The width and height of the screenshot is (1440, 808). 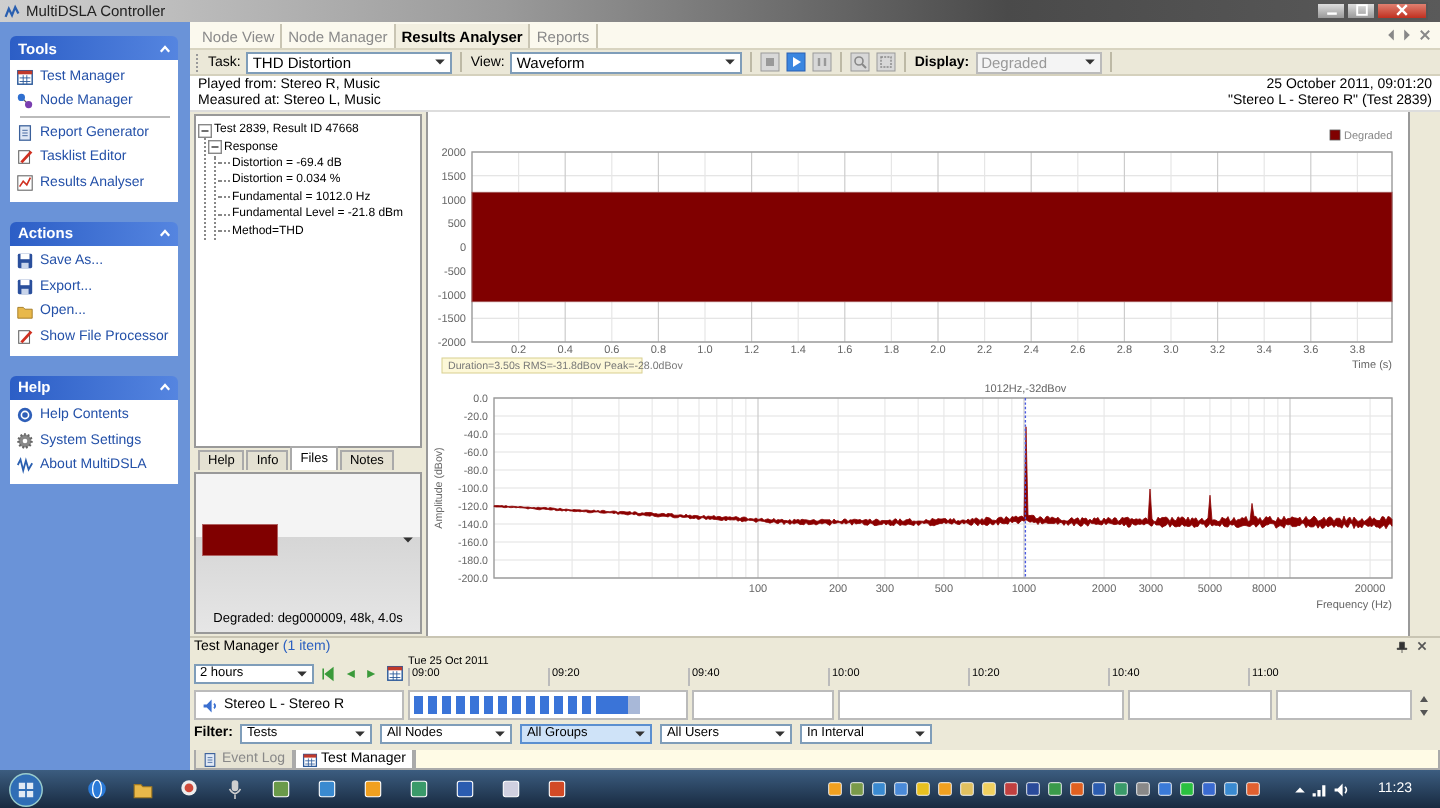 I want to click on scroll-arrows-icon, so click(x=1424, y=705).